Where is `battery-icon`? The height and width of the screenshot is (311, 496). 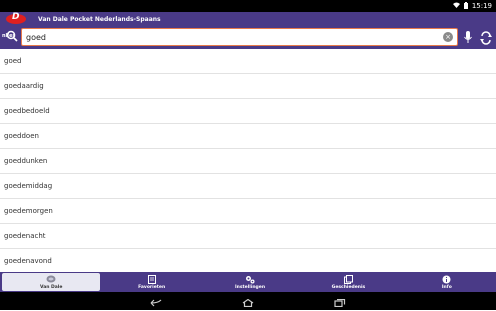 battery-icon is located at coordinates (465, 6).